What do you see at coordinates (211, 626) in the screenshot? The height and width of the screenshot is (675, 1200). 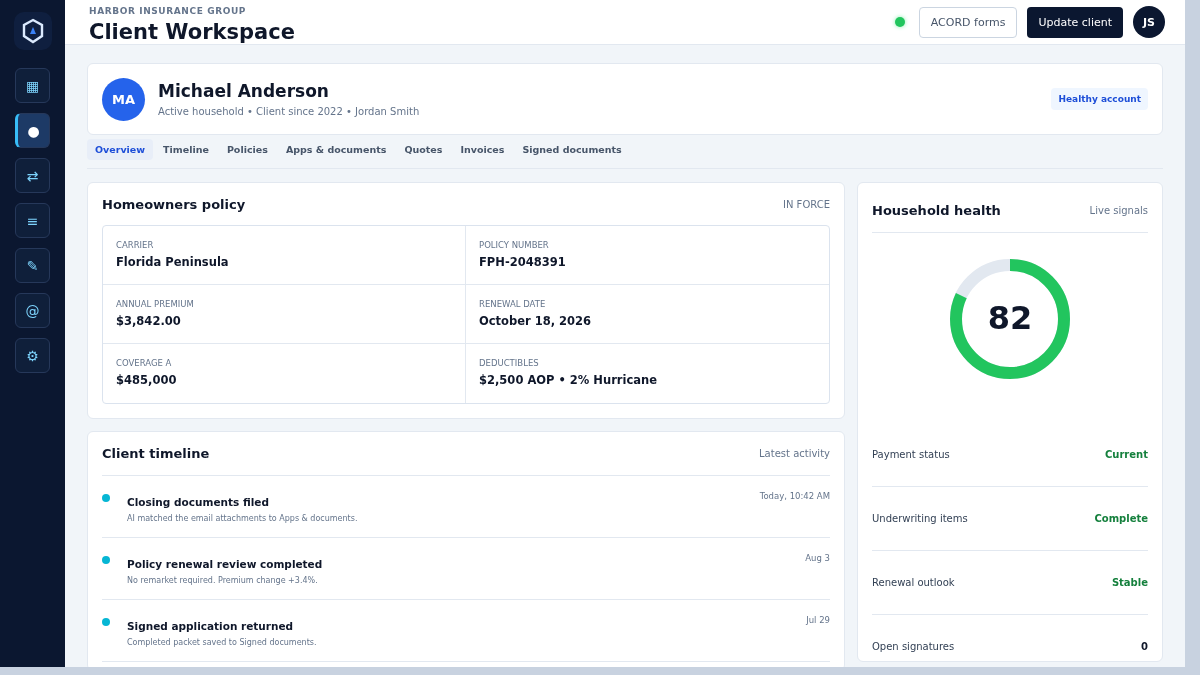 I see `event-title: Signed application returned` at bounding box center [211, 626].